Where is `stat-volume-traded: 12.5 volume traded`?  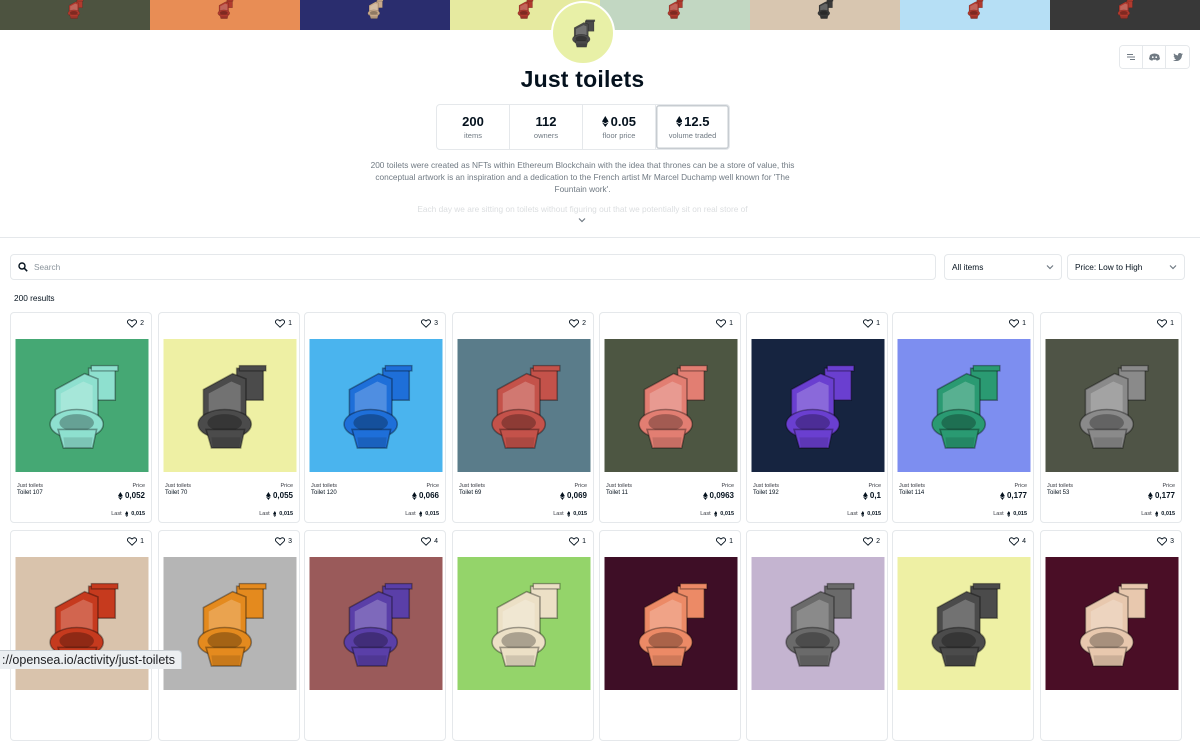
stat-volume-traded: 12.5 volume traded is located at coordinates (692, 127).